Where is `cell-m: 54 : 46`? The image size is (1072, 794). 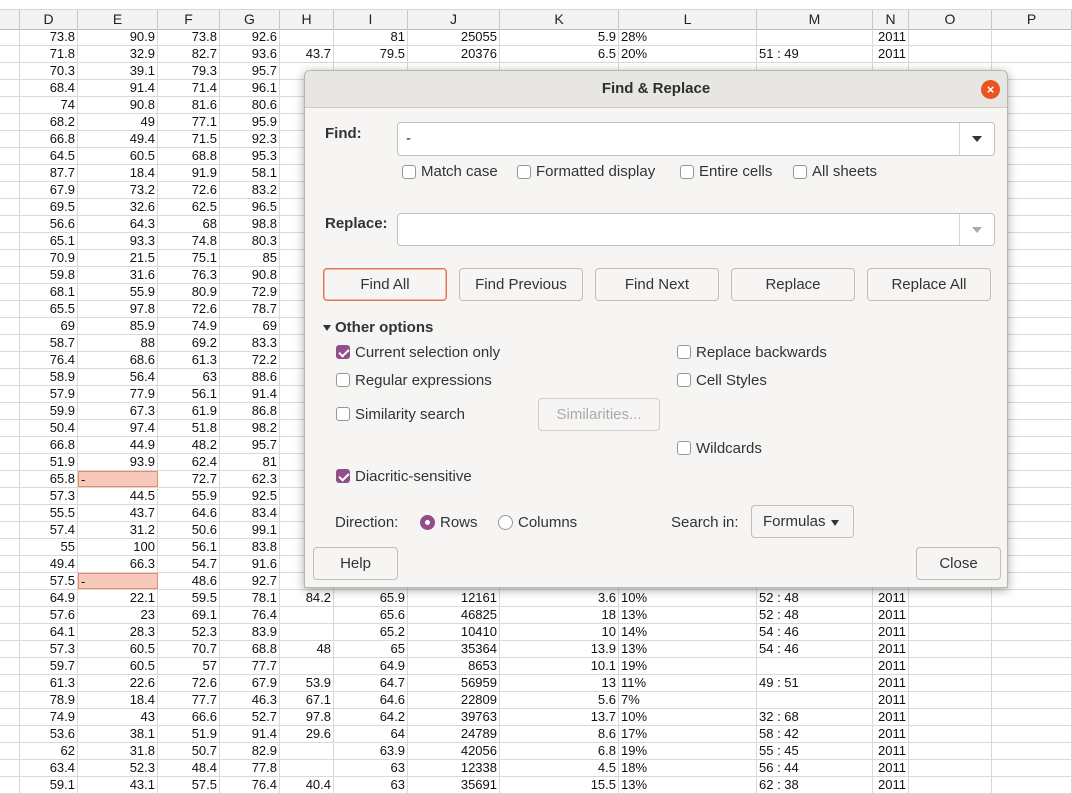
cell-m: 54 : 46 is located at coordinates (815, 632).